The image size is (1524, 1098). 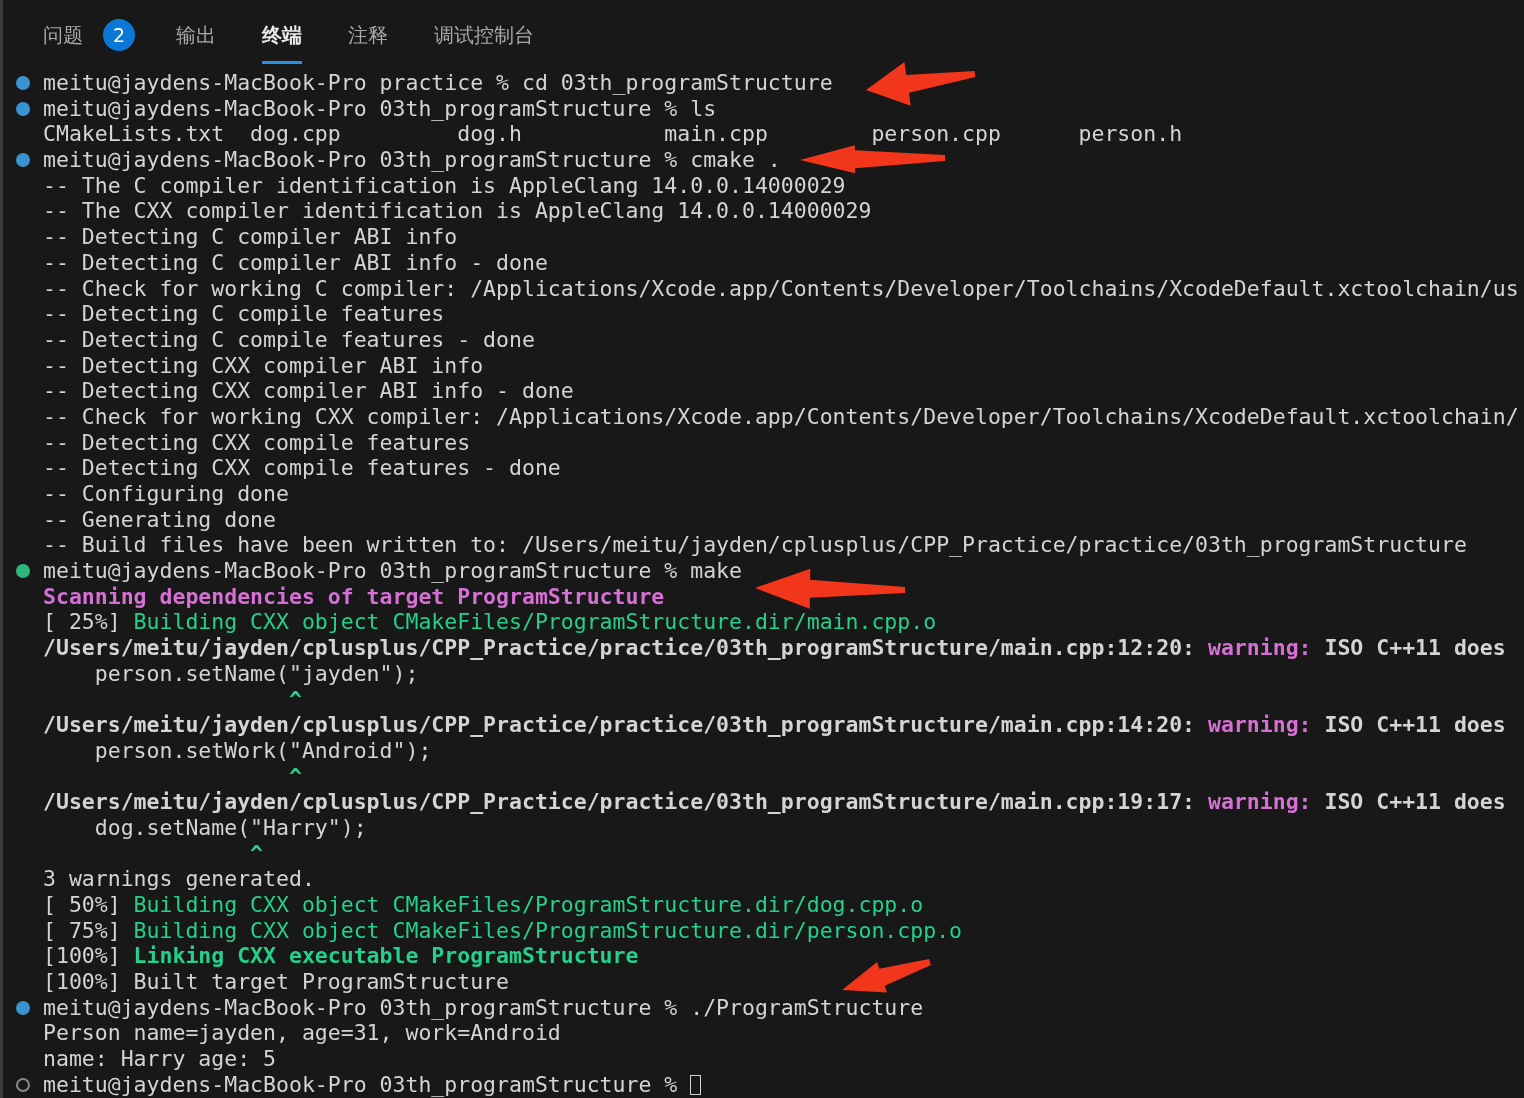 What do you see at coordinates (341, 956) in the screenshot?
I see `output-line: [100%] Linking CXX executable ProgramStructure` at bounding box center [341, 956].